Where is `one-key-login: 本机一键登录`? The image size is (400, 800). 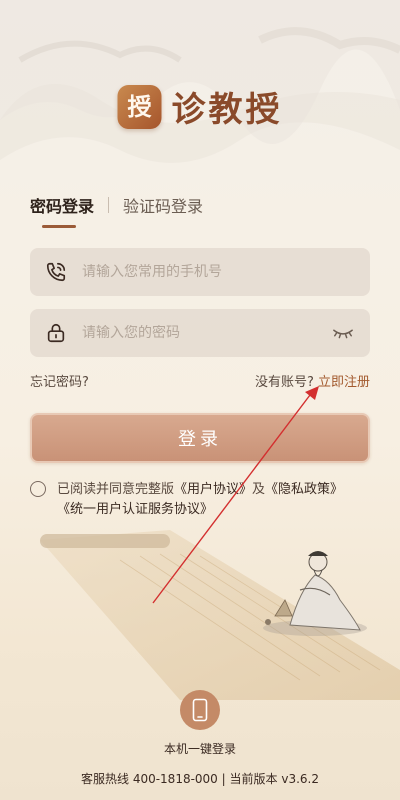
one-key-login: 本机一键登录 is located at coordinates (200, 723).